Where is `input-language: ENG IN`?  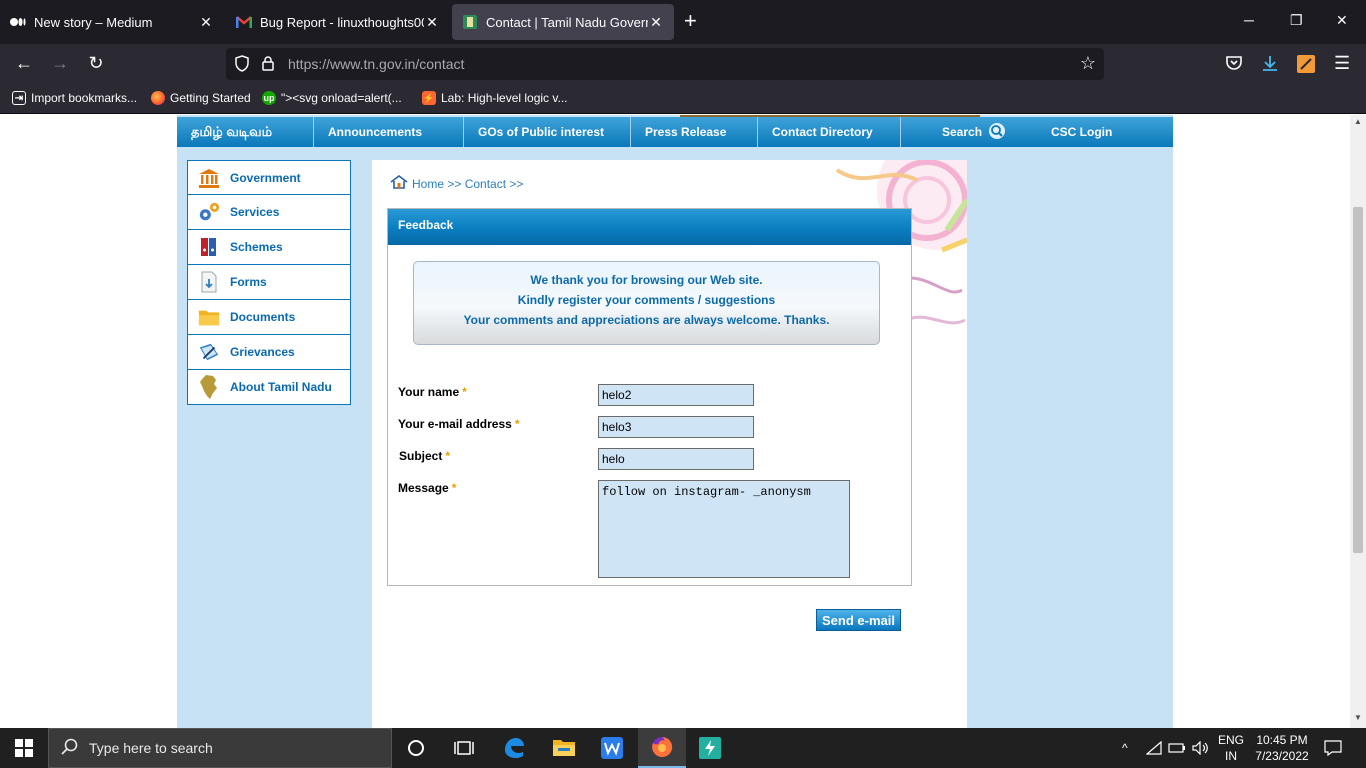
input-language: ENG IN is located at coordinates (1231, 748).